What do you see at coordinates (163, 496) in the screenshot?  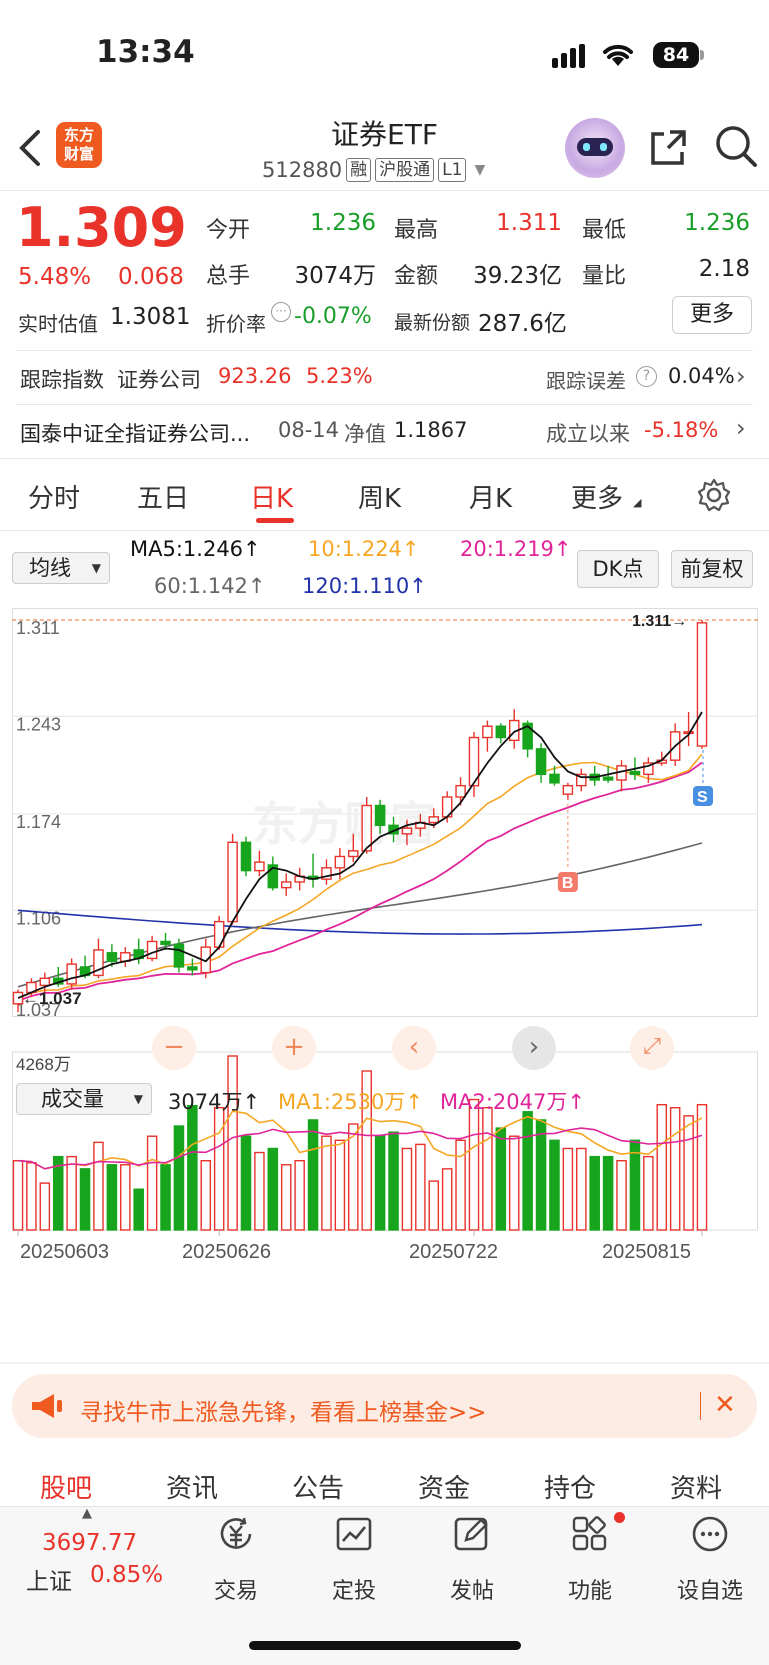 I see `tab-five-day: 五日` at bounding box center [163, 496].